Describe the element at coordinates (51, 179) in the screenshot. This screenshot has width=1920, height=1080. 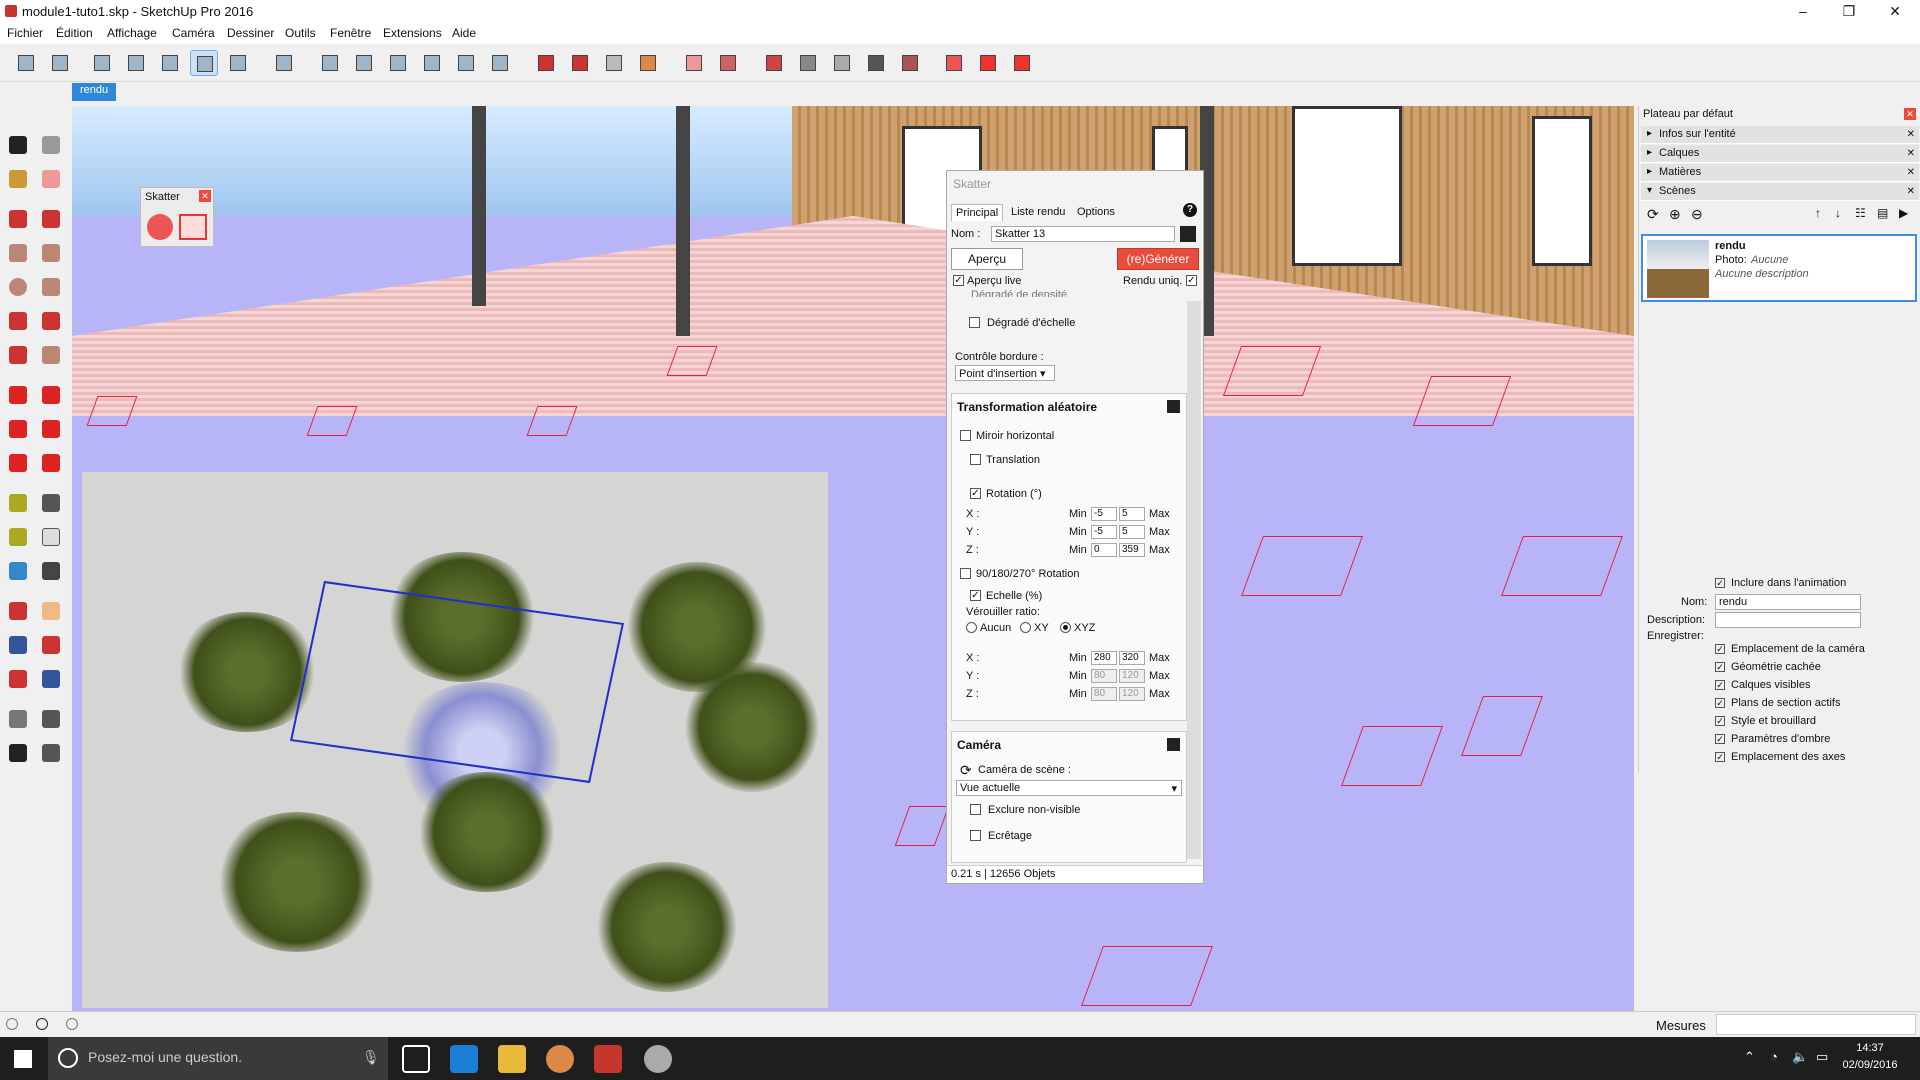
I see `eraser-tool` at that location.